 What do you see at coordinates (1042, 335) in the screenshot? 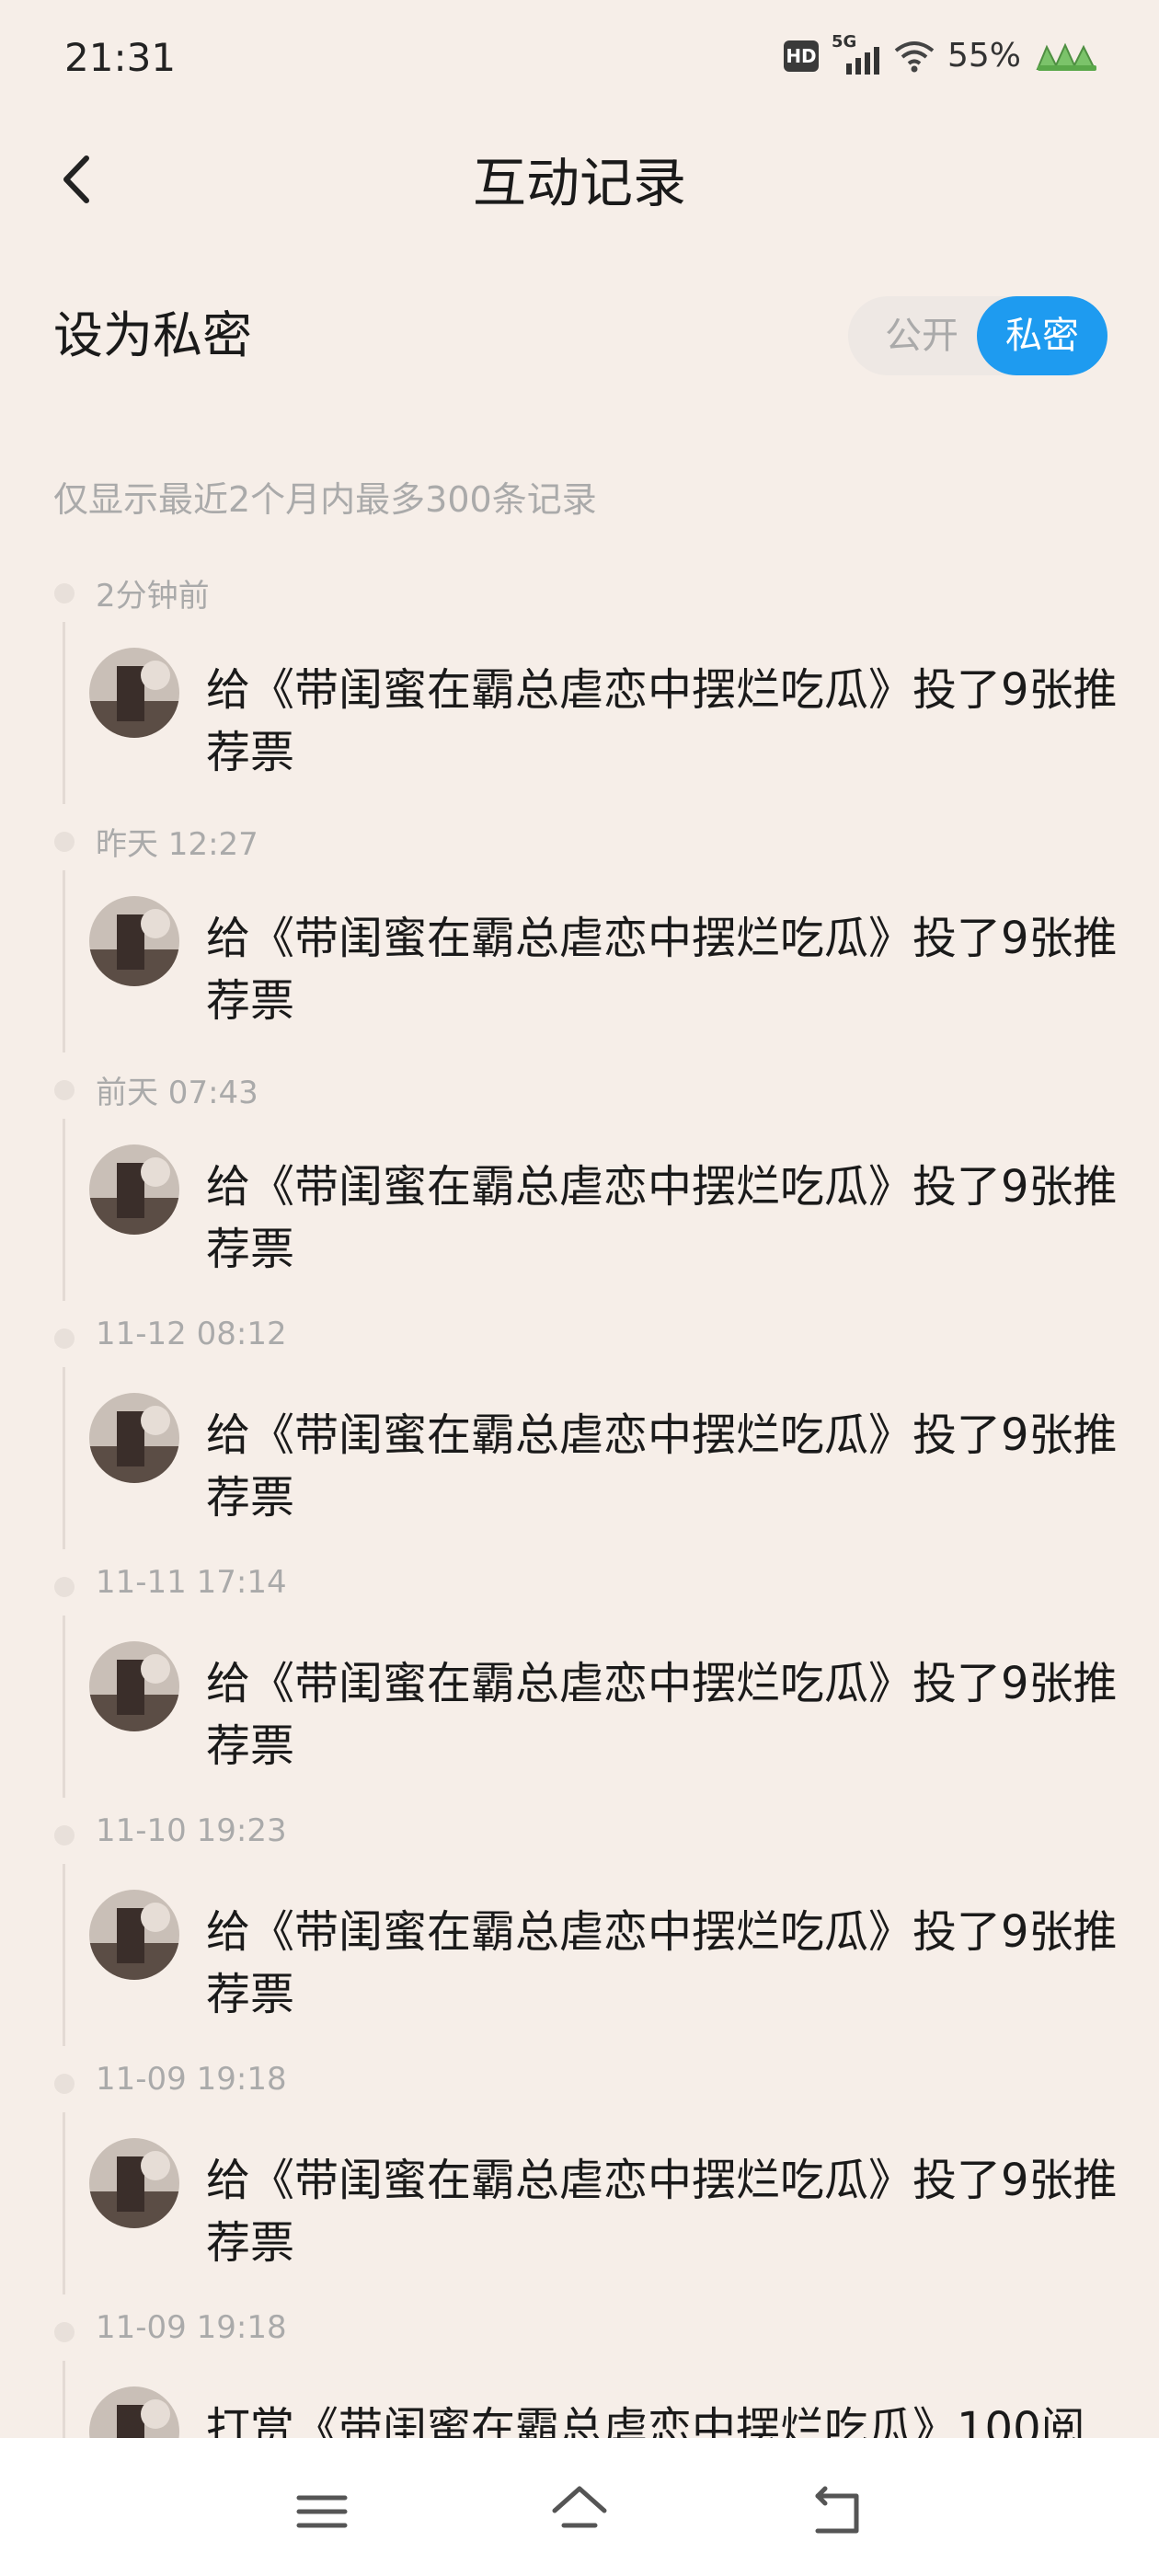
I see `toggle-private-option: 私密` at bounding box center [1042, 335].